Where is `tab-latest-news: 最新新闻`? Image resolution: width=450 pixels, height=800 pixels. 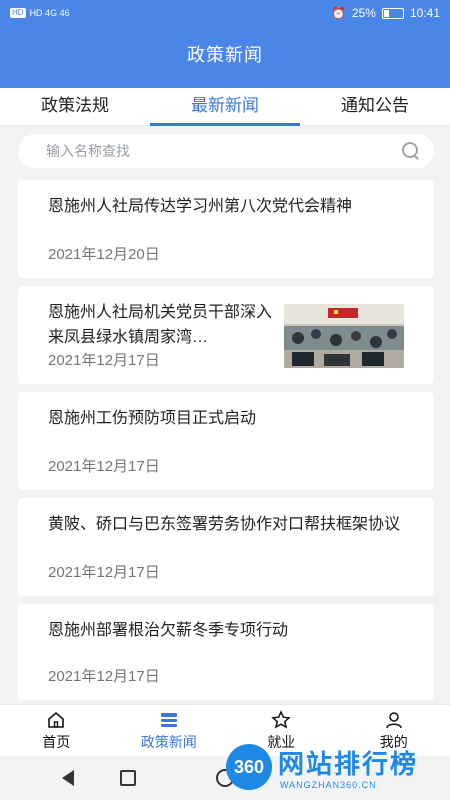 tab-latest-news: 最新新闻 is located at coordinates (225, 107).